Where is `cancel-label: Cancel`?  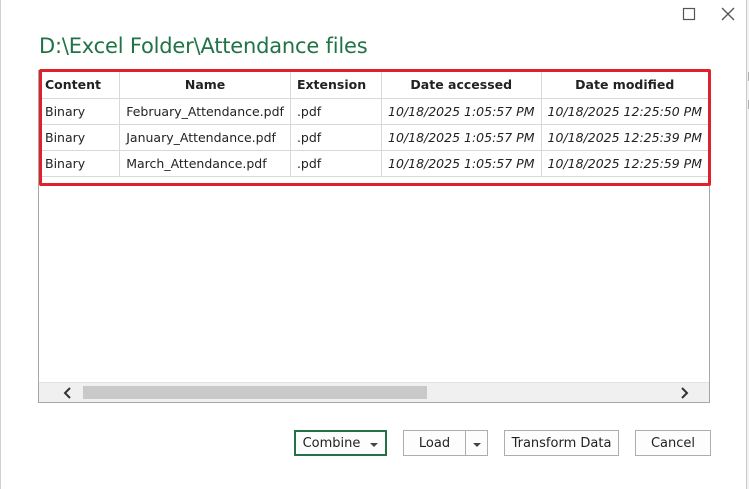 cancel-label: Cancel is located at coordinates (673, 443).